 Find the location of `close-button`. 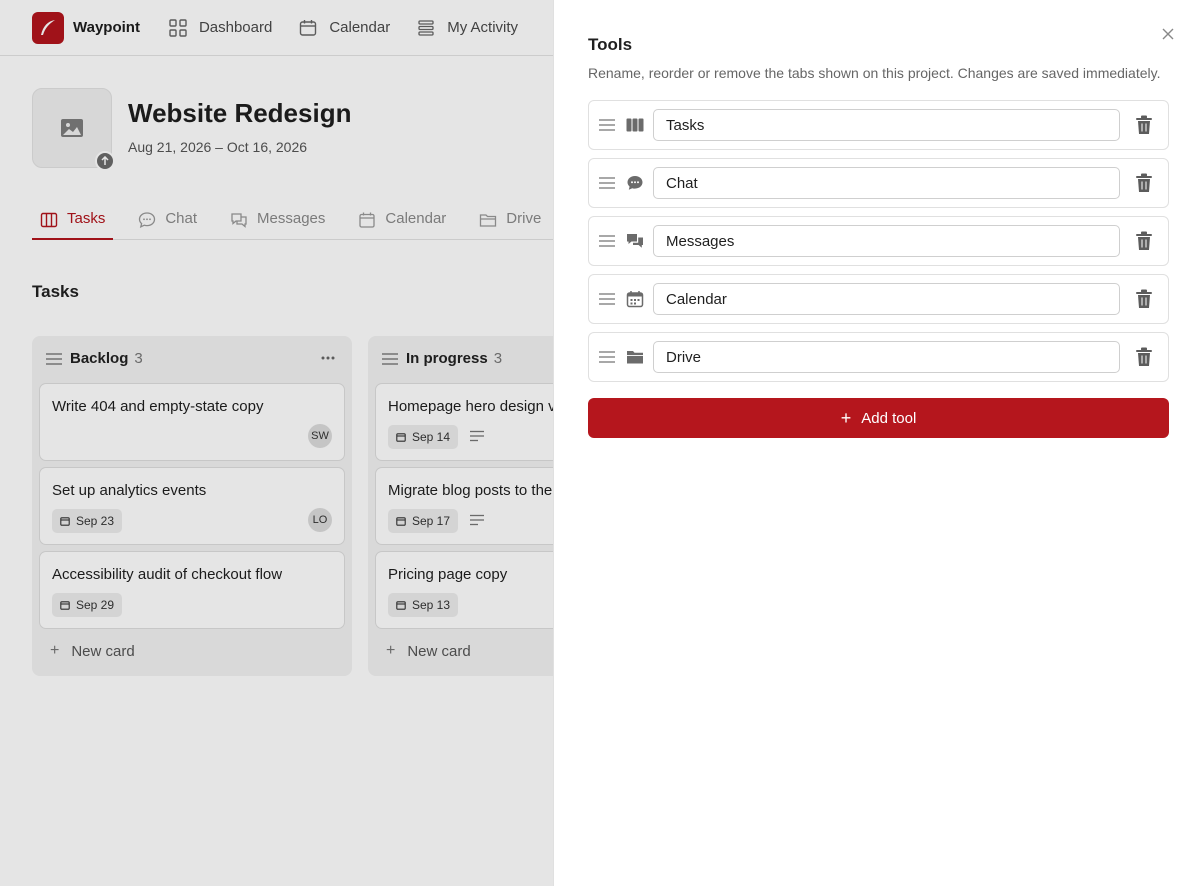

close-button is located at coordinates (1168, 34).